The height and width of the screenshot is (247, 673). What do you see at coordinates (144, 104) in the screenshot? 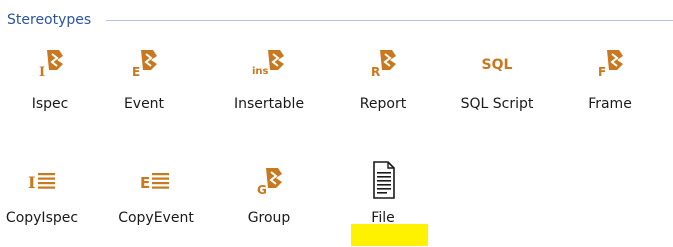
I see `item-label: Event` at bounding box center [144, 104].